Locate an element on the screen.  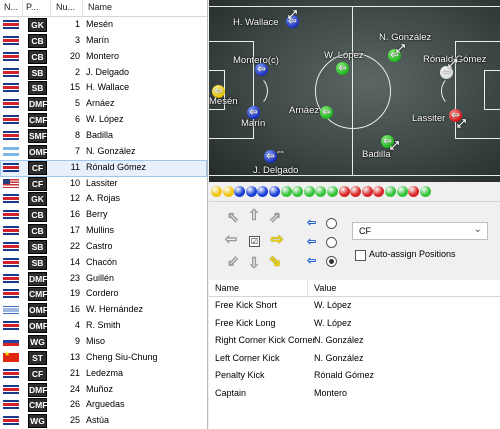
auto-assign-label: Auto-assign Positions is located at coordinates (412, 254).